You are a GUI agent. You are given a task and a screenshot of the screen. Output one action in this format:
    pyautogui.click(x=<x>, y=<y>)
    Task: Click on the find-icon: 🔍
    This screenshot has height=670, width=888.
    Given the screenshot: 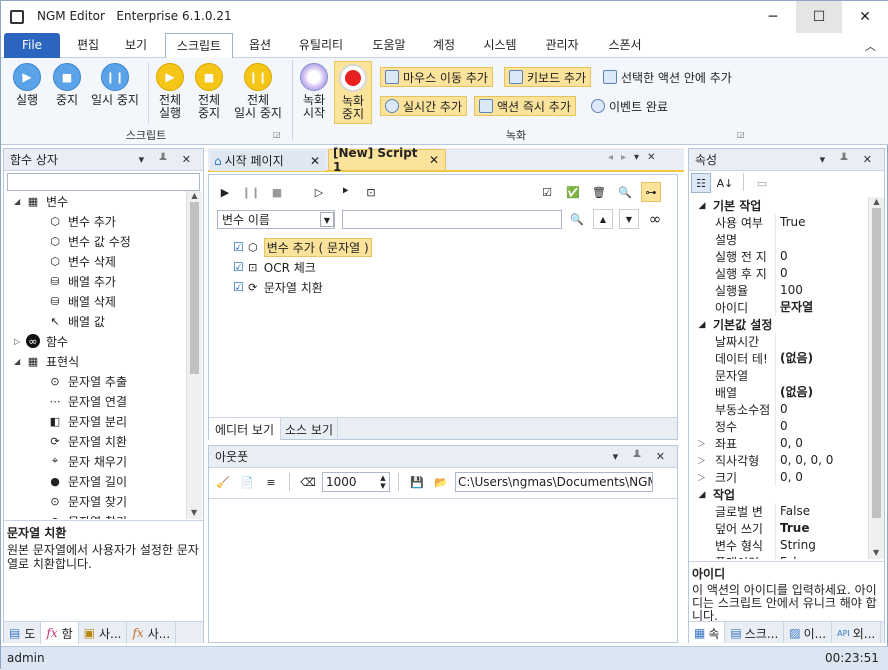 What is the action you would take?
    pyautogui.click(x=577, y=219)
    